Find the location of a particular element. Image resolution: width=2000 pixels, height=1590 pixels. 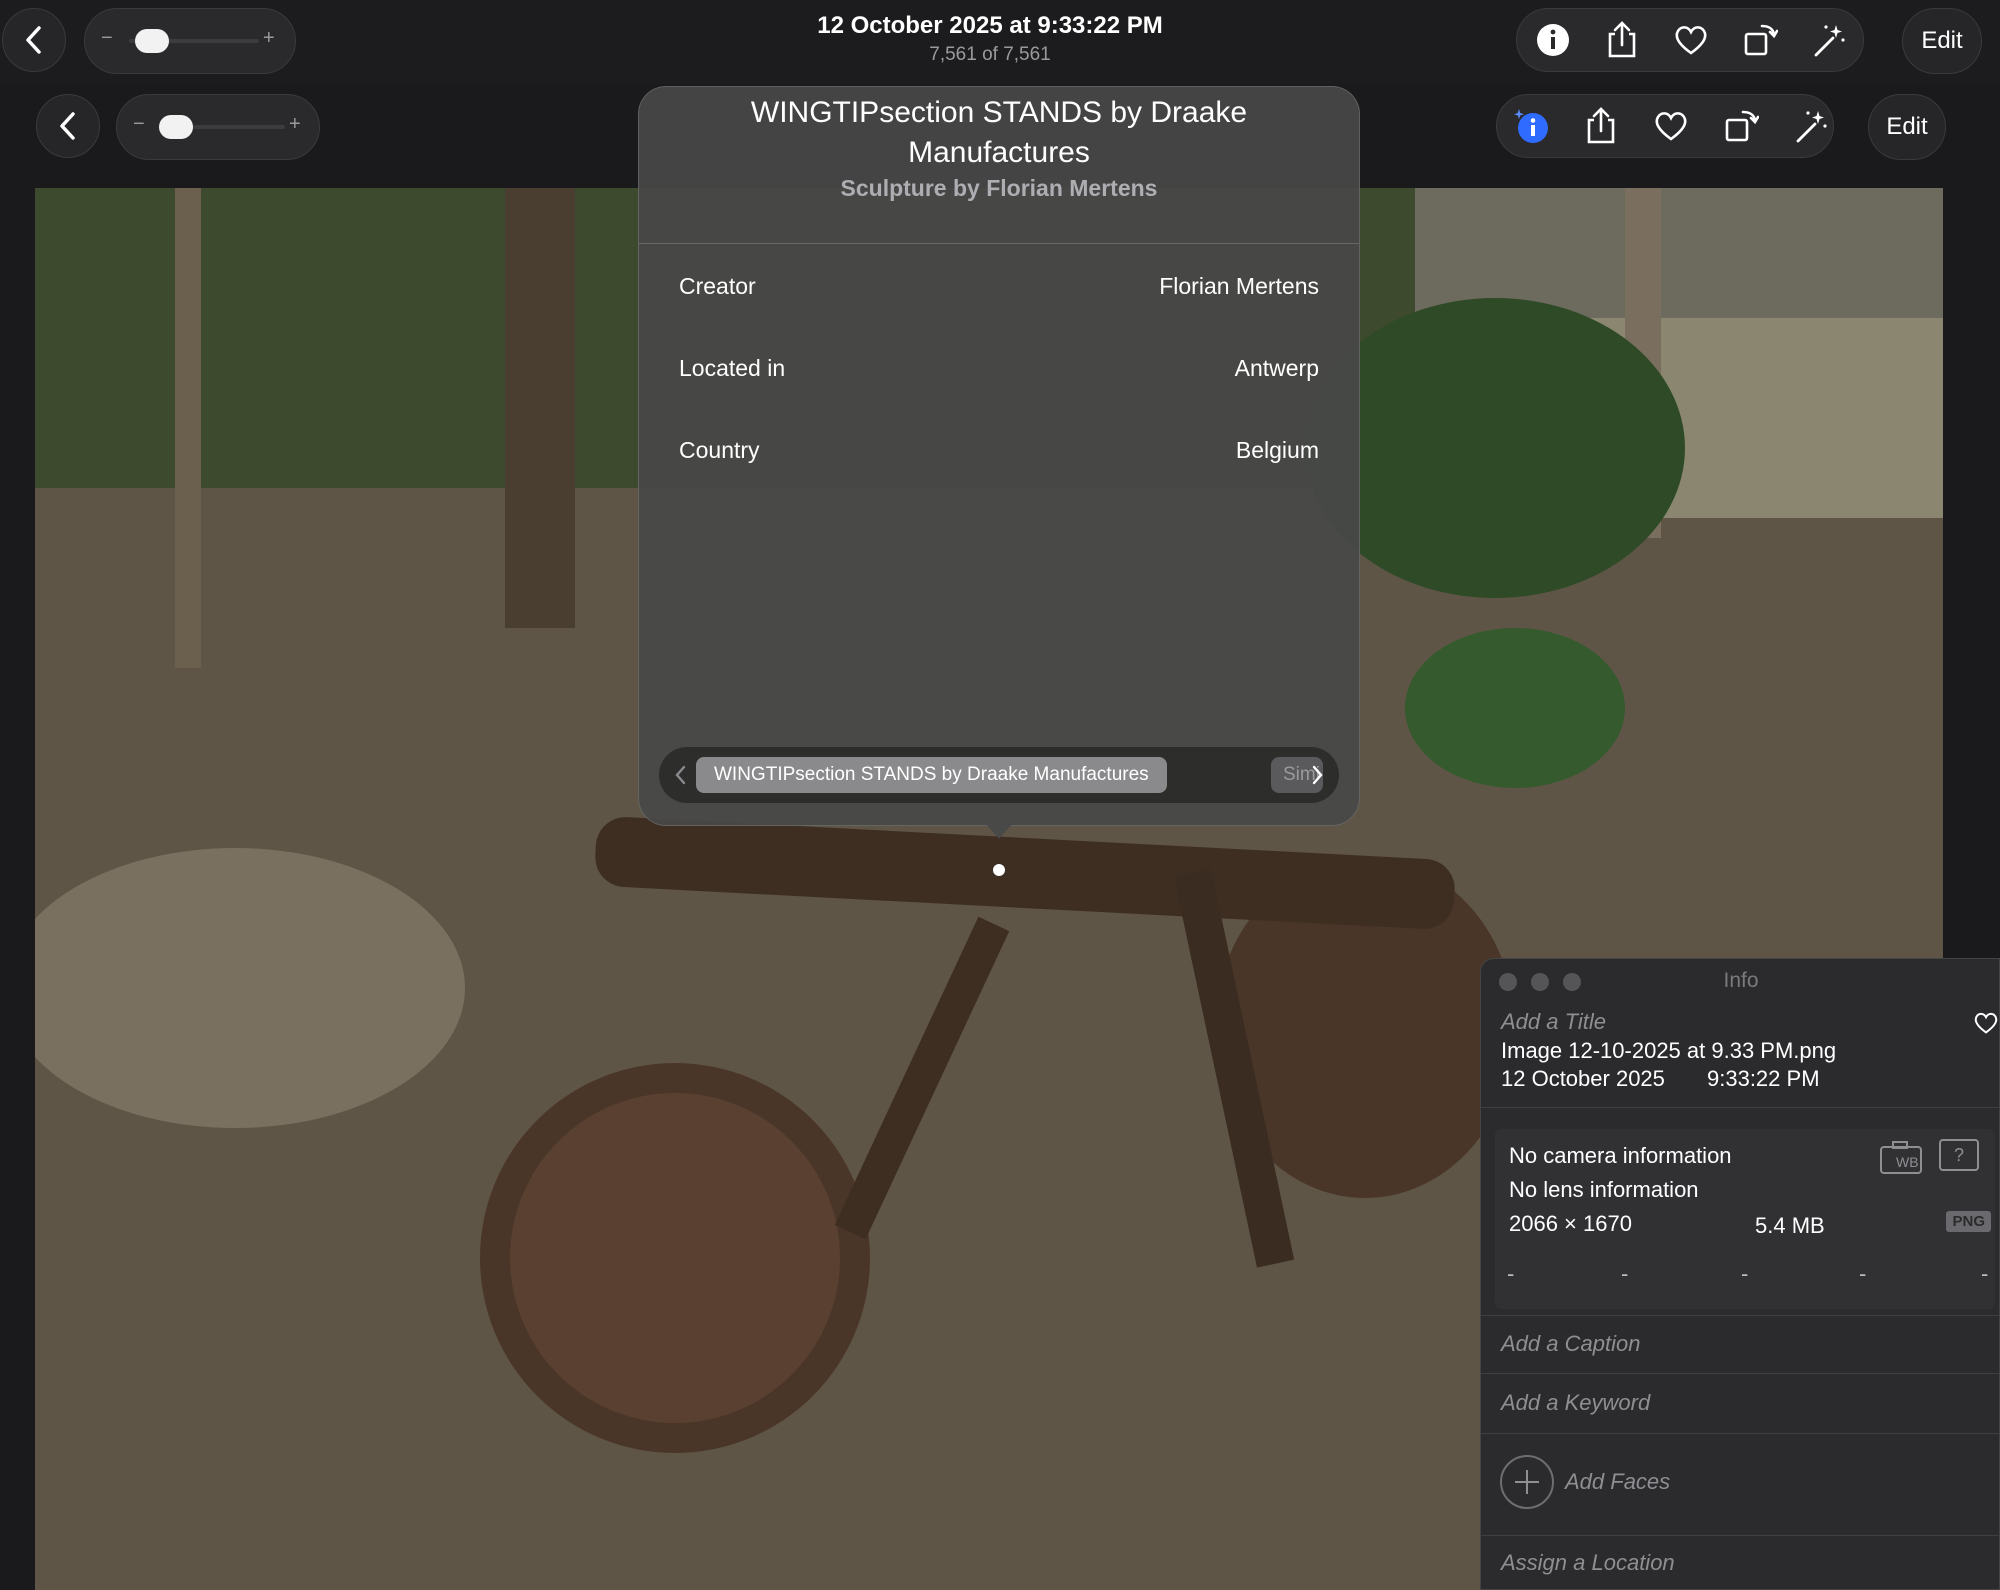

secondary-action-group is located at coordinates (1665, 126).